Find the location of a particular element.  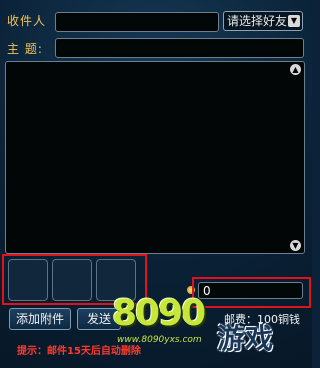

subject-label: 主 题: is located at coordinates (25, 49).